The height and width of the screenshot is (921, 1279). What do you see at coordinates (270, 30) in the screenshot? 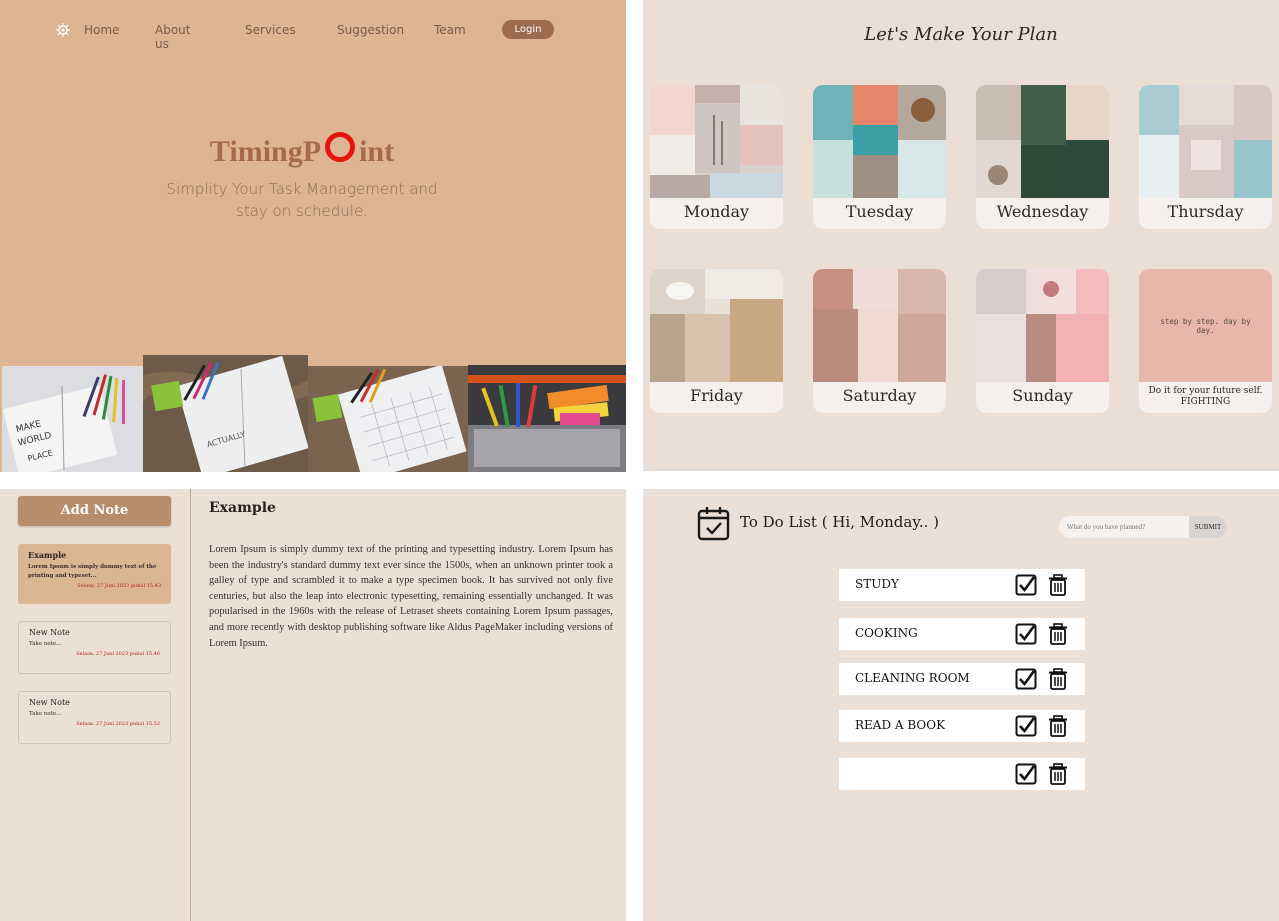
I see `nav-services-link: Services` at bounding box center [270, 30].